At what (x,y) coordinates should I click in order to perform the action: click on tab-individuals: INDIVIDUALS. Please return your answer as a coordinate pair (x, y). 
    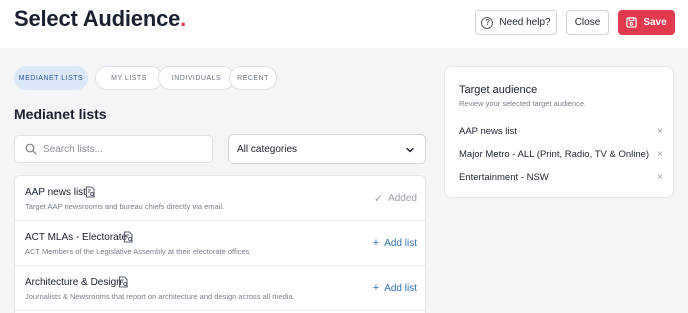
    Looking at the image, I should click on (196, 78).